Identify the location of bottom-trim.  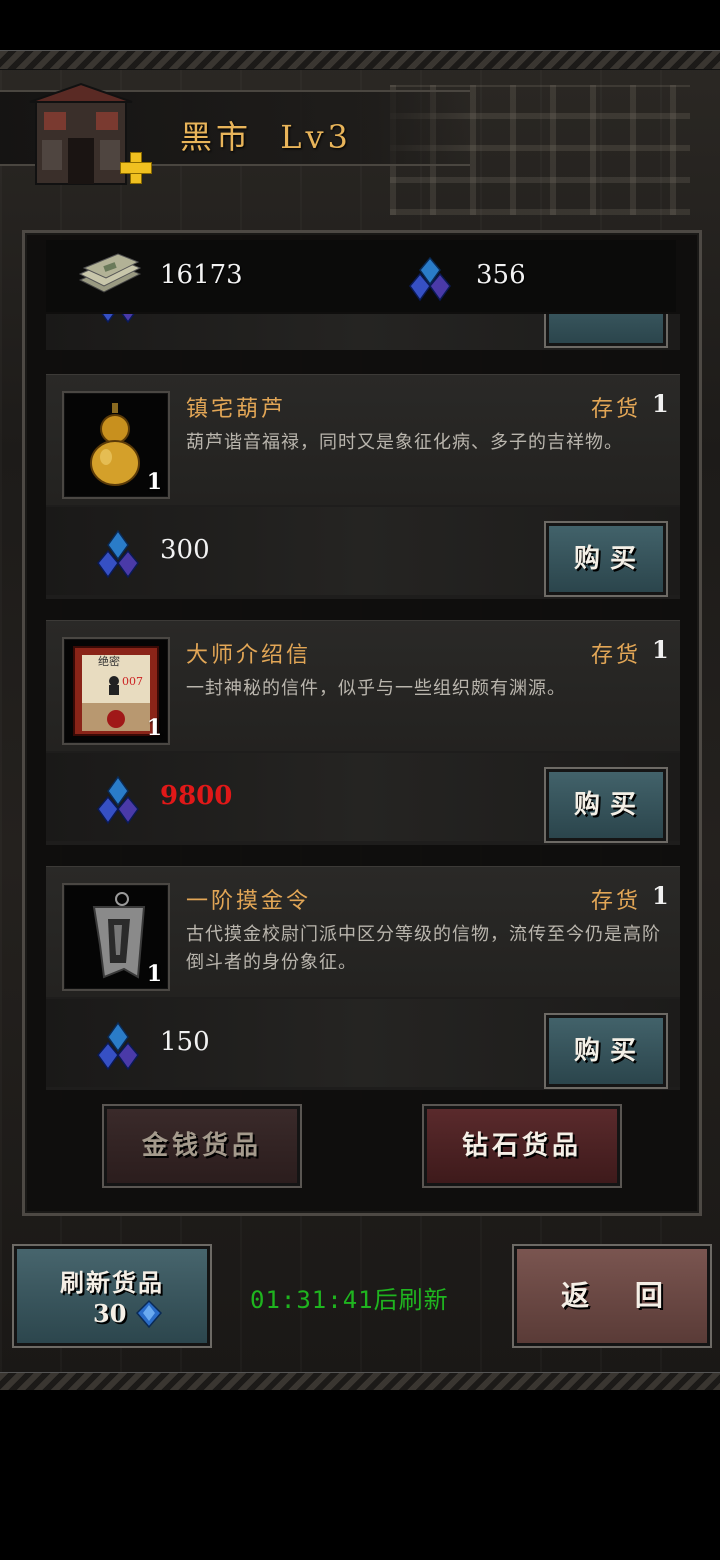
(360, 1381).